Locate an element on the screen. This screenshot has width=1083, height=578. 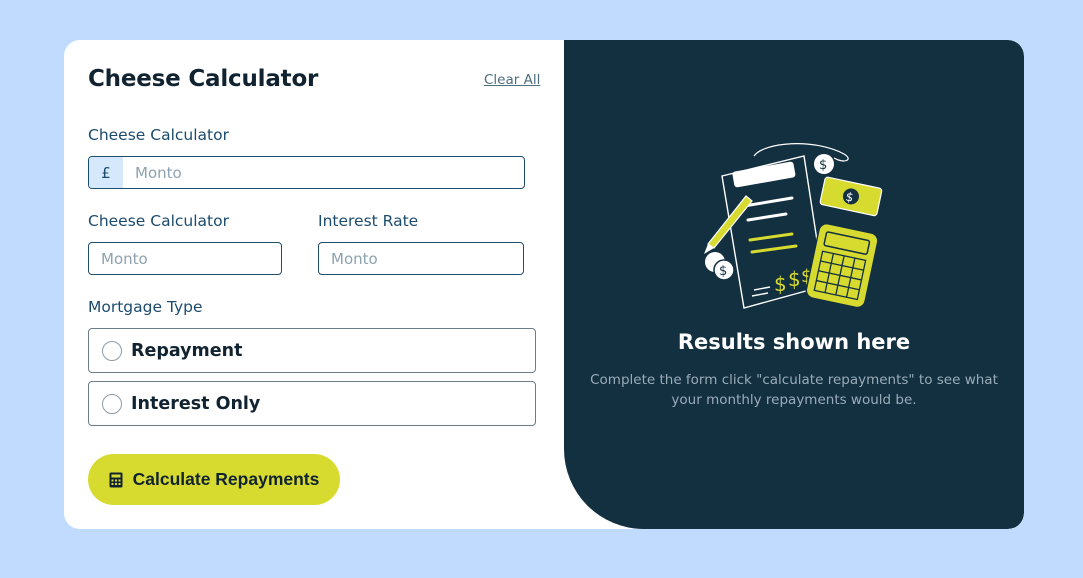
calculator-icon is located at coordinates (116, 479).